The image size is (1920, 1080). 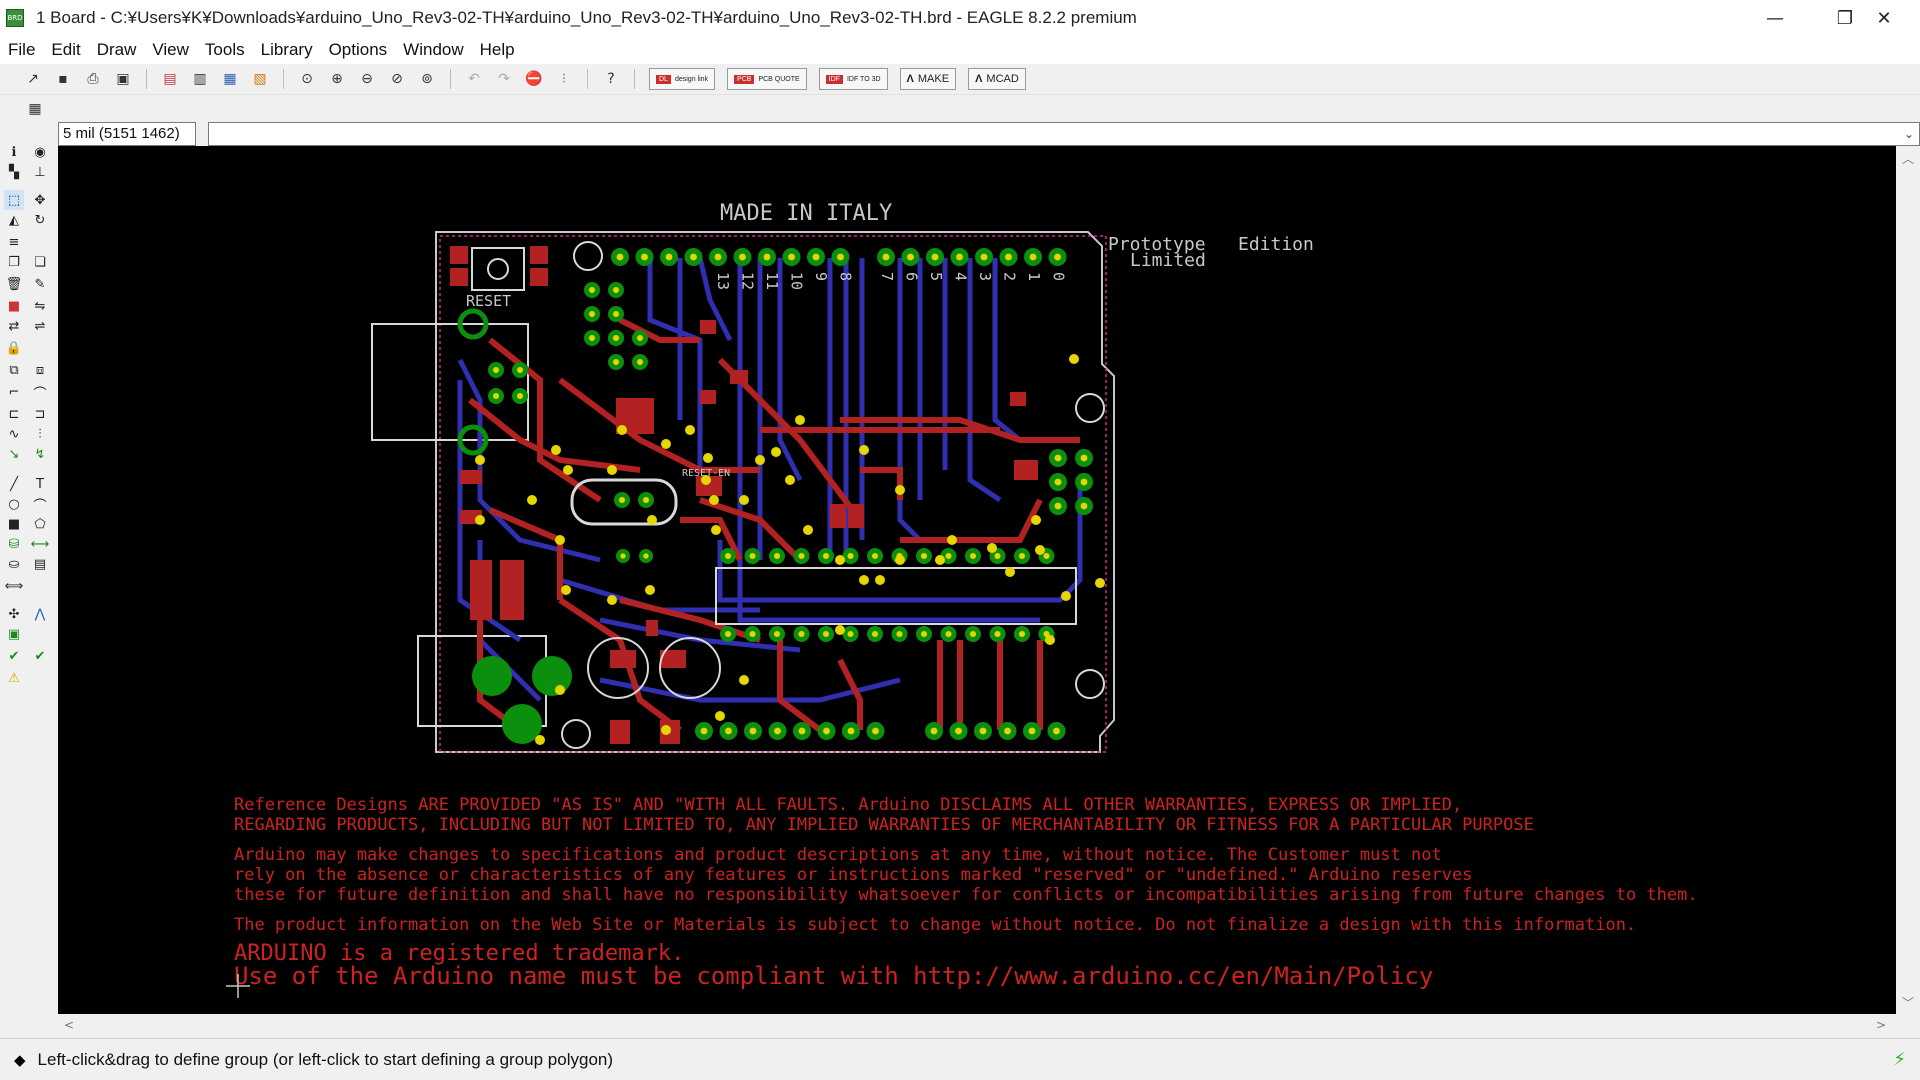 I want to click on rect-icon: ■, so click(x=14, y=524).